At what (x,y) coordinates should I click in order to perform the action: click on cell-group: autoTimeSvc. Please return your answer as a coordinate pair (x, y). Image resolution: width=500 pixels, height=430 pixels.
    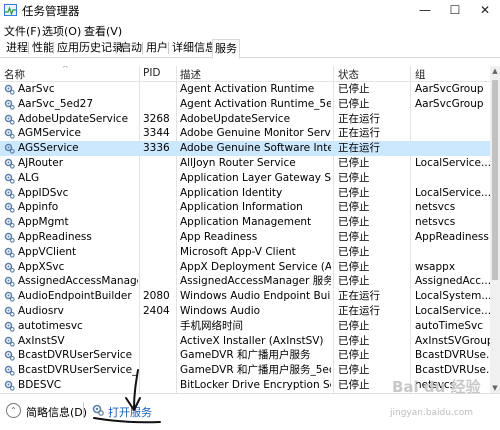
    Looking at the image, I should click on (449, 325).